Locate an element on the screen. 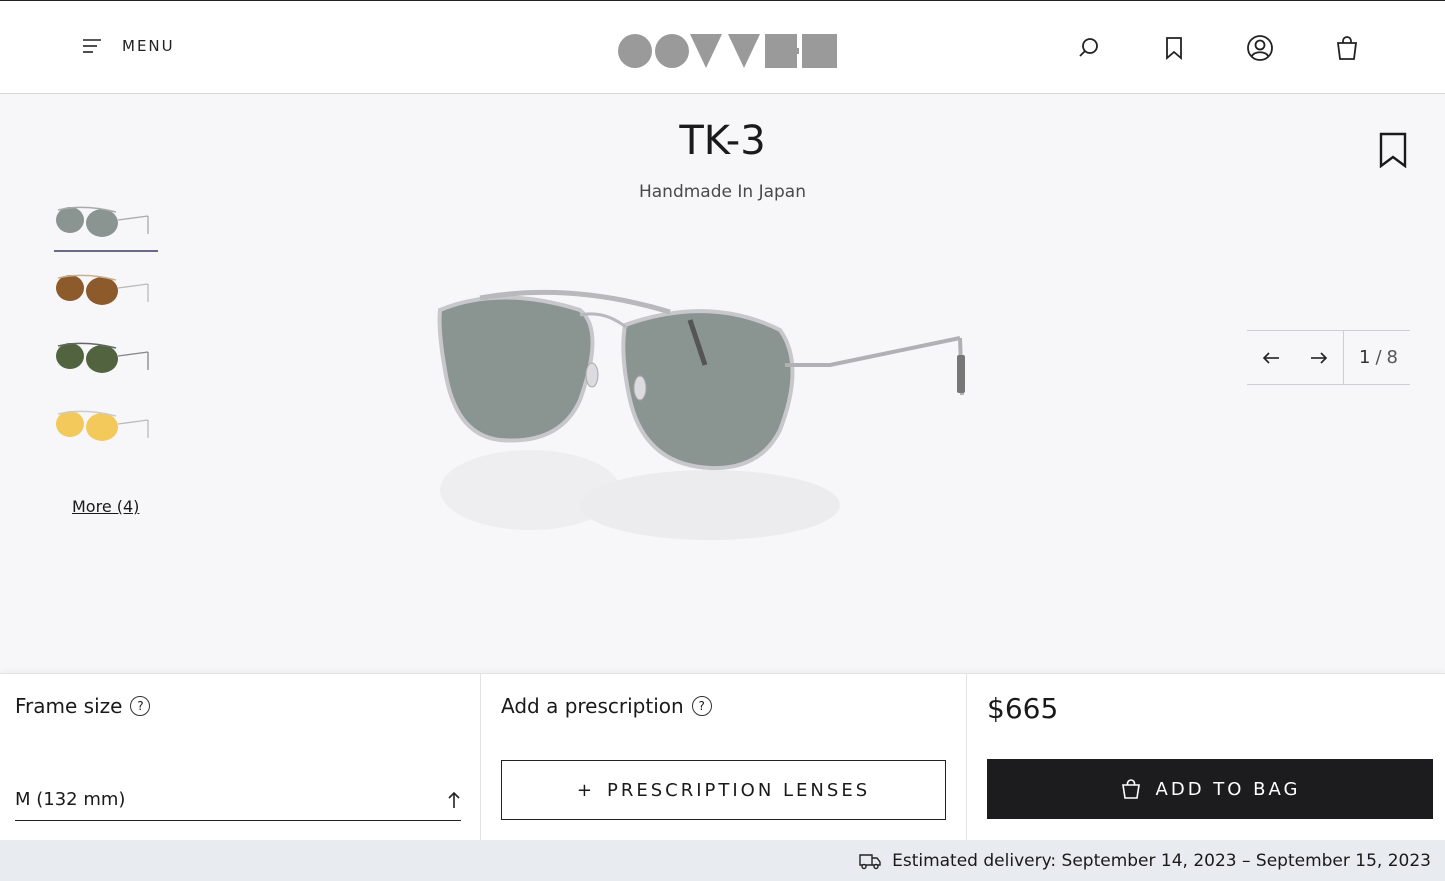 The image size is (1445, 881). next-image-button is located at coordinates (1319, 357).